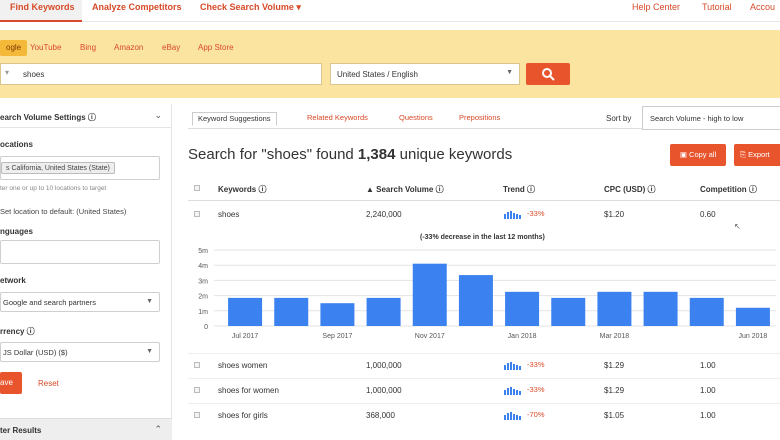 Image resolution: width=780 pixels, height=440 pixels. Describe the element at coordinates (88, 48) in the screenshot. I see `tab-bing: Bing` at that location.